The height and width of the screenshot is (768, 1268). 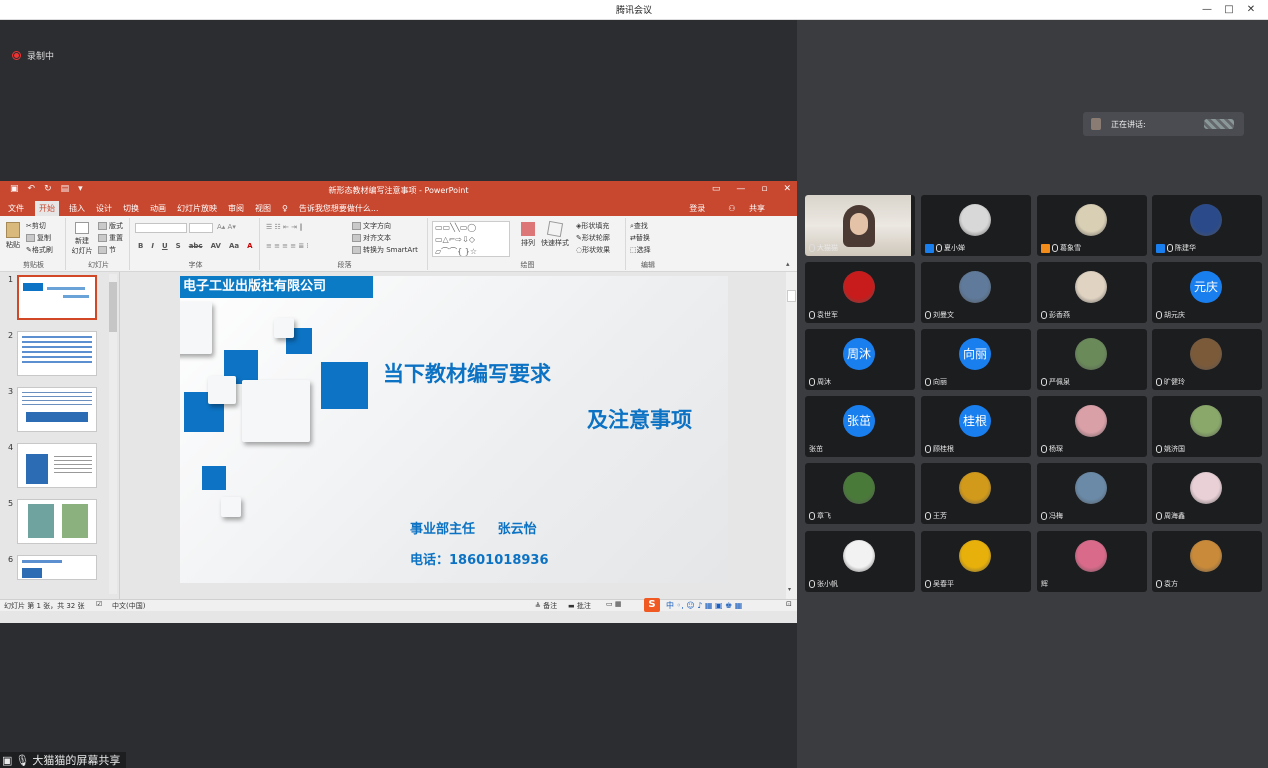 I want to click on align-icons: ≡ ≡ ≡ ≡ ≣ ⁞, so click(x=287, y=246).